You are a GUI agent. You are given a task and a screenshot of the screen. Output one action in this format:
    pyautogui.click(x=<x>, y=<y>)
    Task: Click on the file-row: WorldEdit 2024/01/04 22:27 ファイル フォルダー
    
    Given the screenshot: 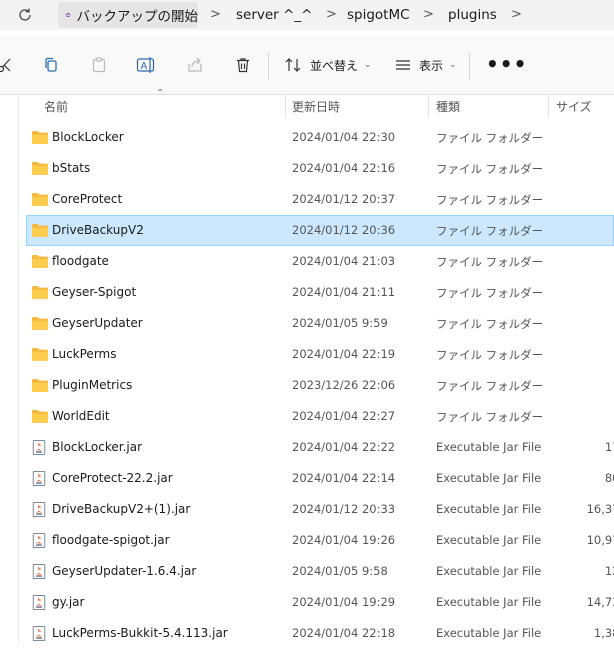 What is the action you would take?
    pyautogui.click(x=320, y=416)
    